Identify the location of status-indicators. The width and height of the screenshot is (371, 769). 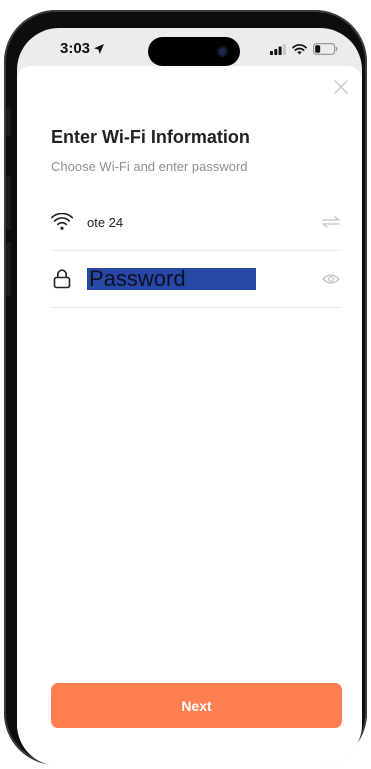
(304, 49).